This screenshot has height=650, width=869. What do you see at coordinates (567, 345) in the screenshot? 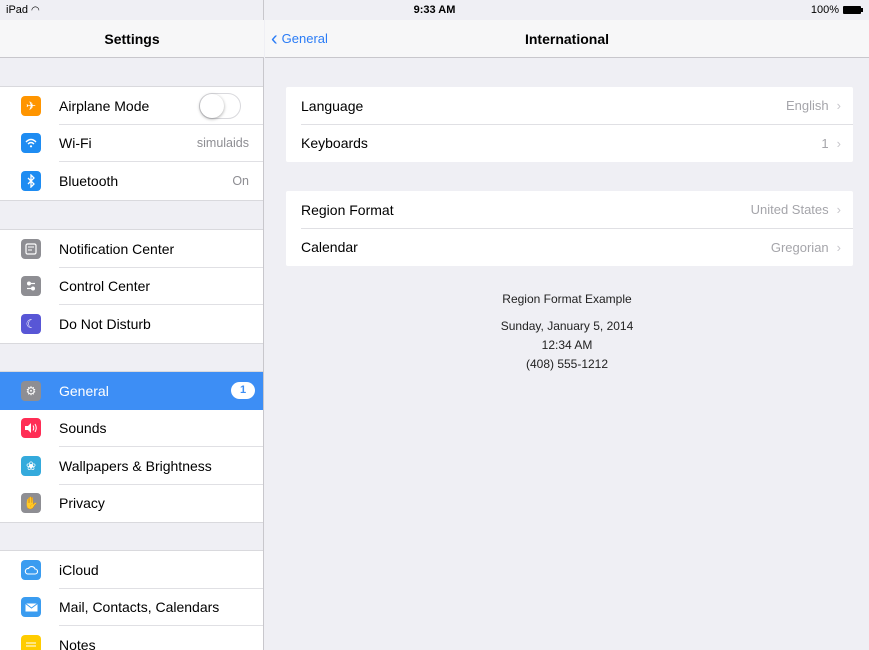
I see `example-time: 12:34 AM` at bounding box center [567, 345].